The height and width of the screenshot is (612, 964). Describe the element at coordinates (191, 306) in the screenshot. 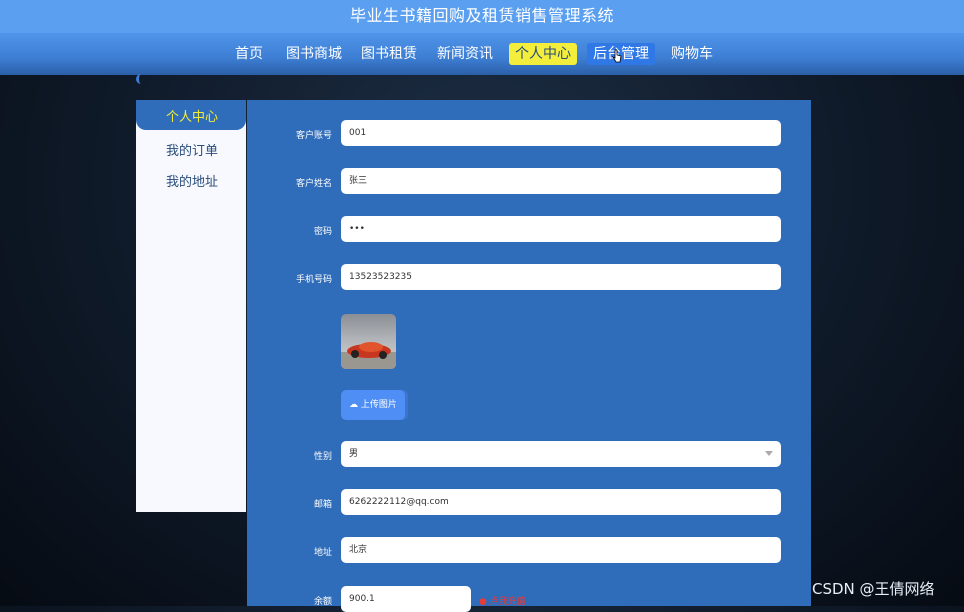

I see `sidebar: 个人中心 我的订单 我的地址` at that location.